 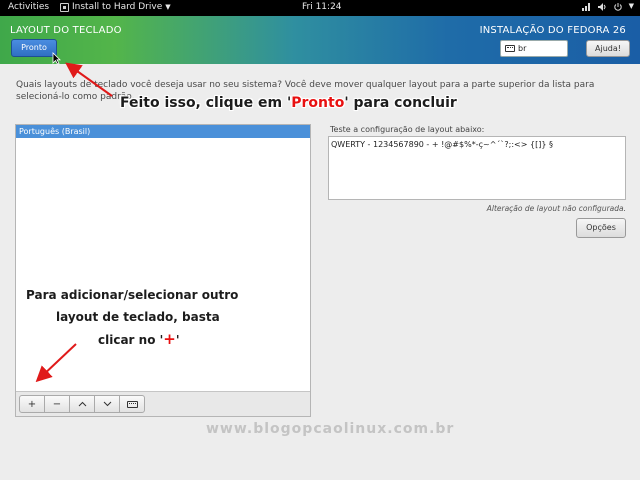 What do you see at coordinates (330, 429) in the screenshot?
I see `watermark: www.blogopcaolinux.com.br` at bounding box center [330, 429].